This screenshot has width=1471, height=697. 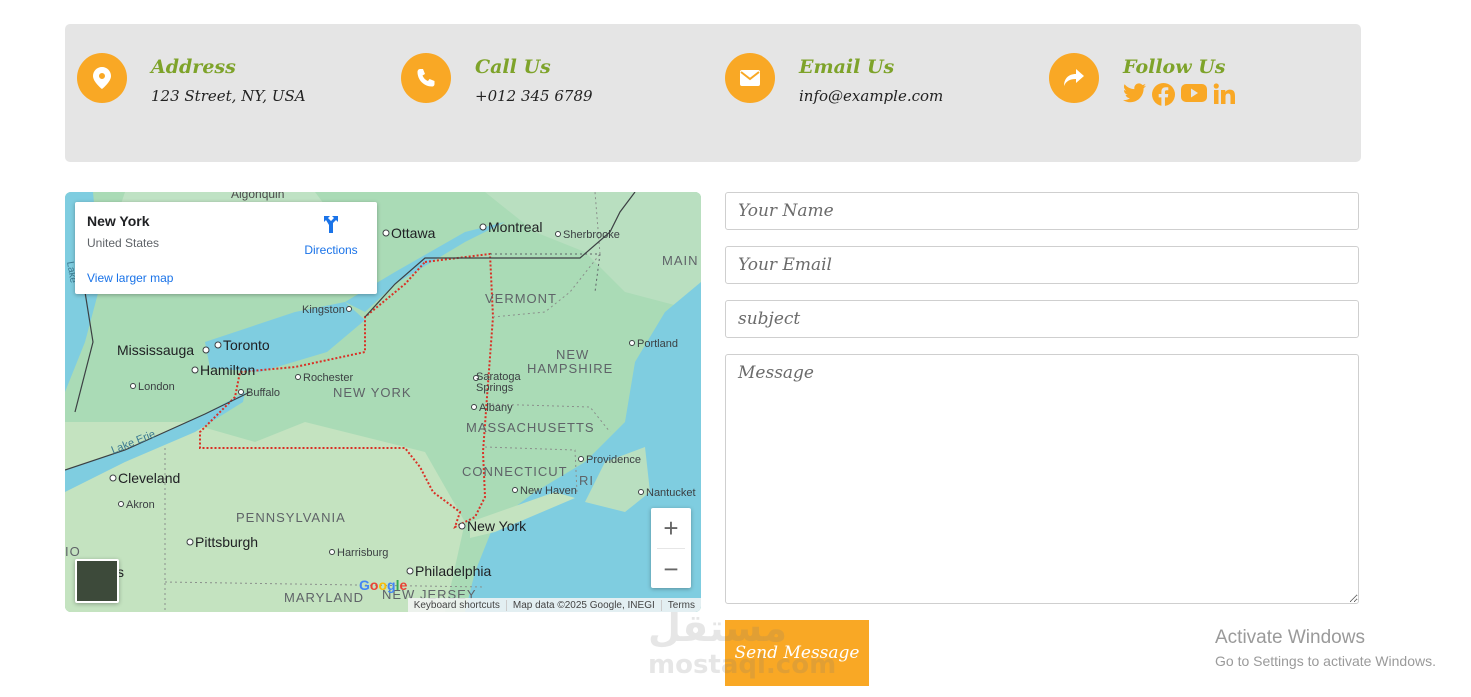 I want to click on map-label-connecticut: CONNECTICUT, so click(x=515, y=471).